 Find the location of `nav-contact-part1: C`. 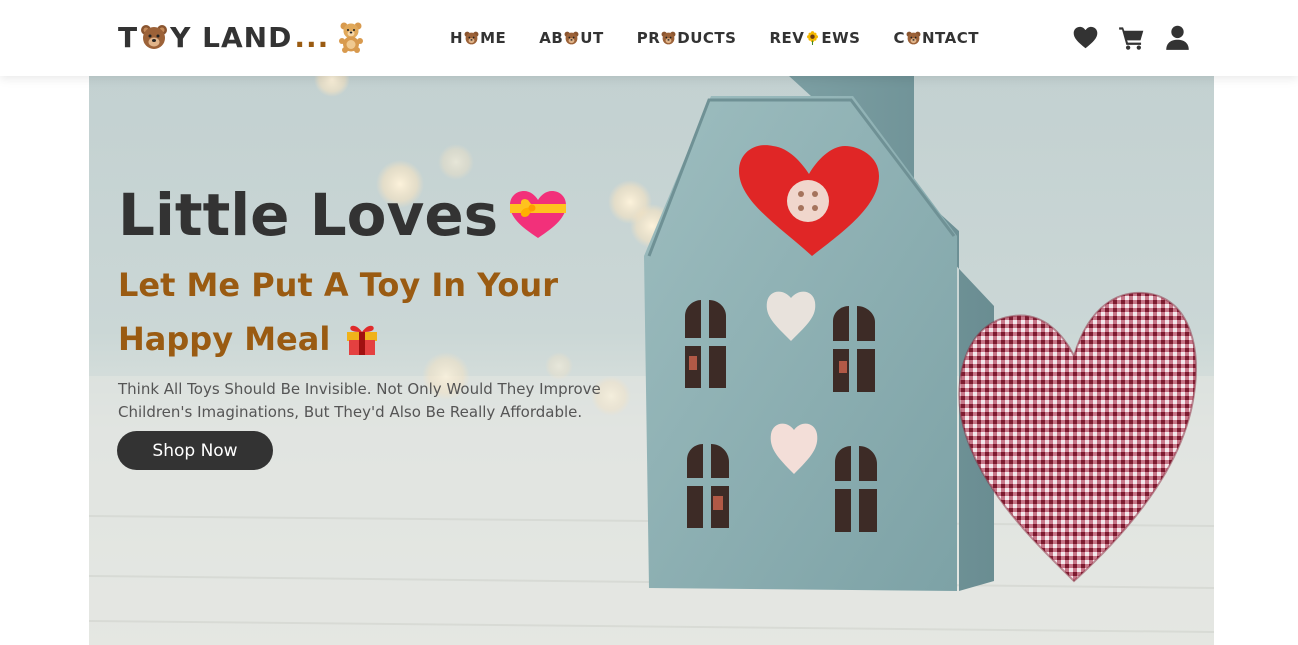

nav-contact-part1: C is located at coordinates (899, 38).